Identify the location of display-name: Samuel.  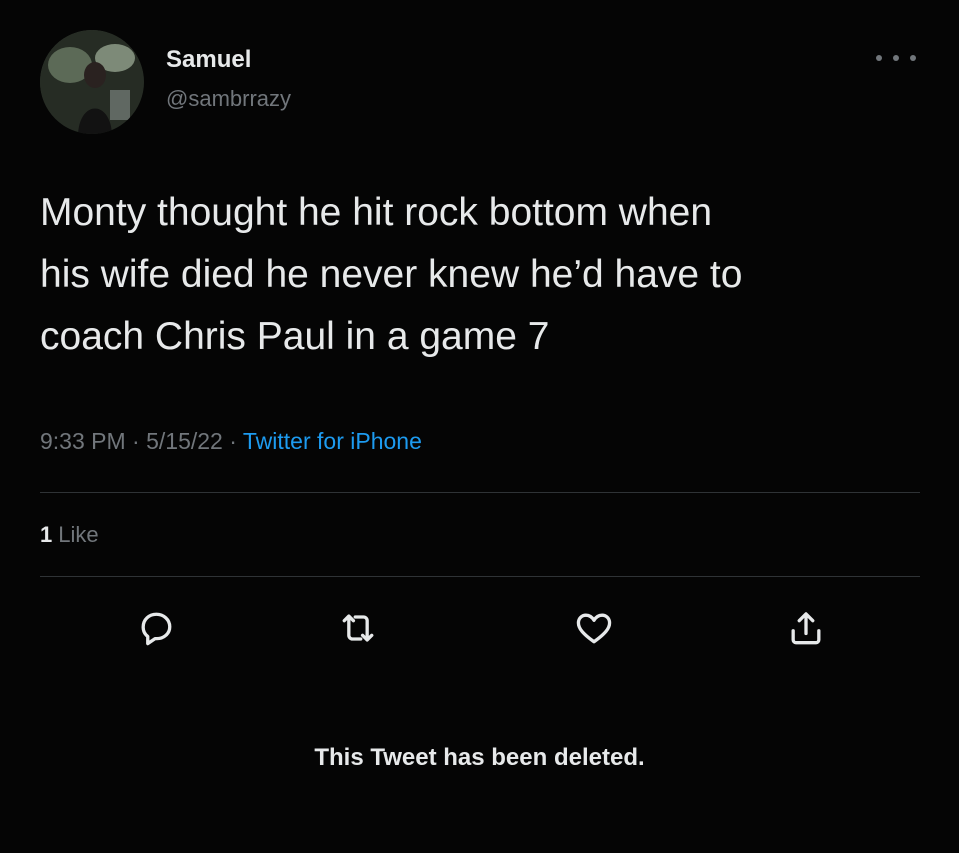
(208, 60).